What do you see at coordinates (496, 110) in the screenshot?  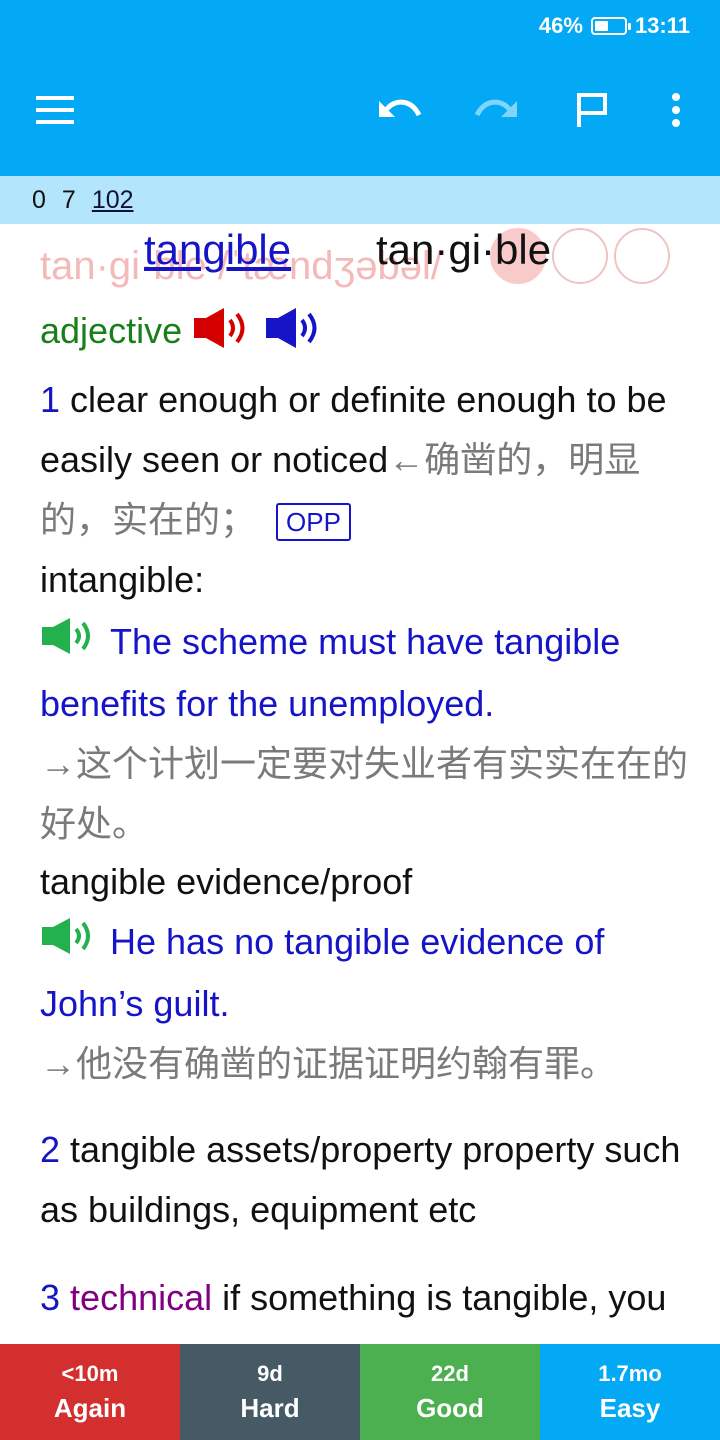 I see `redo-icon` at bounding box center [496, 110].